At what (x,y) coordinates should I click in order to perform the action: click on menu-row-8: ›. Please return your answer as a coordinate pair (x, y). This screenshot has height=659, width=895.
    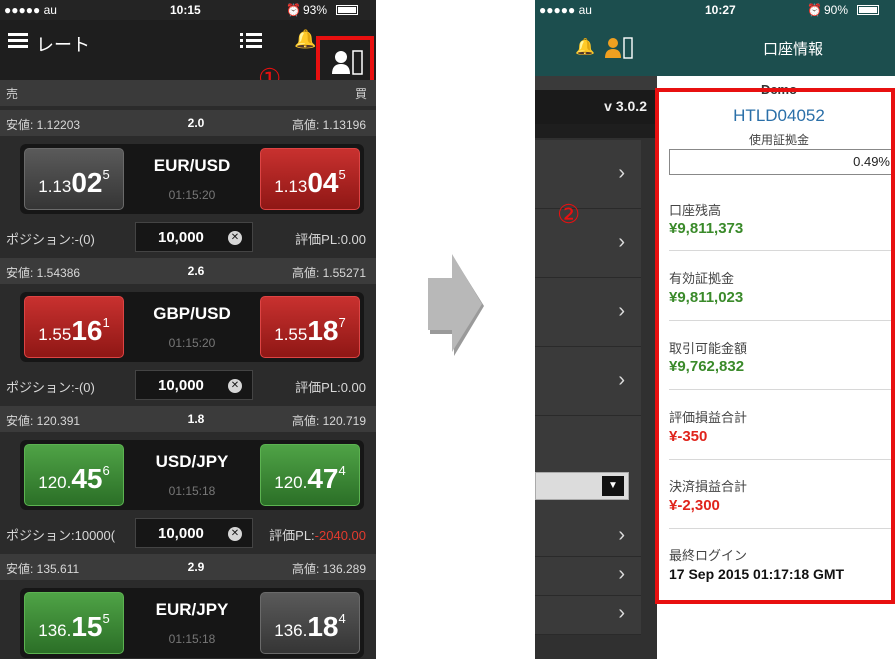
    Looking at the image, I should click on (588, 615).